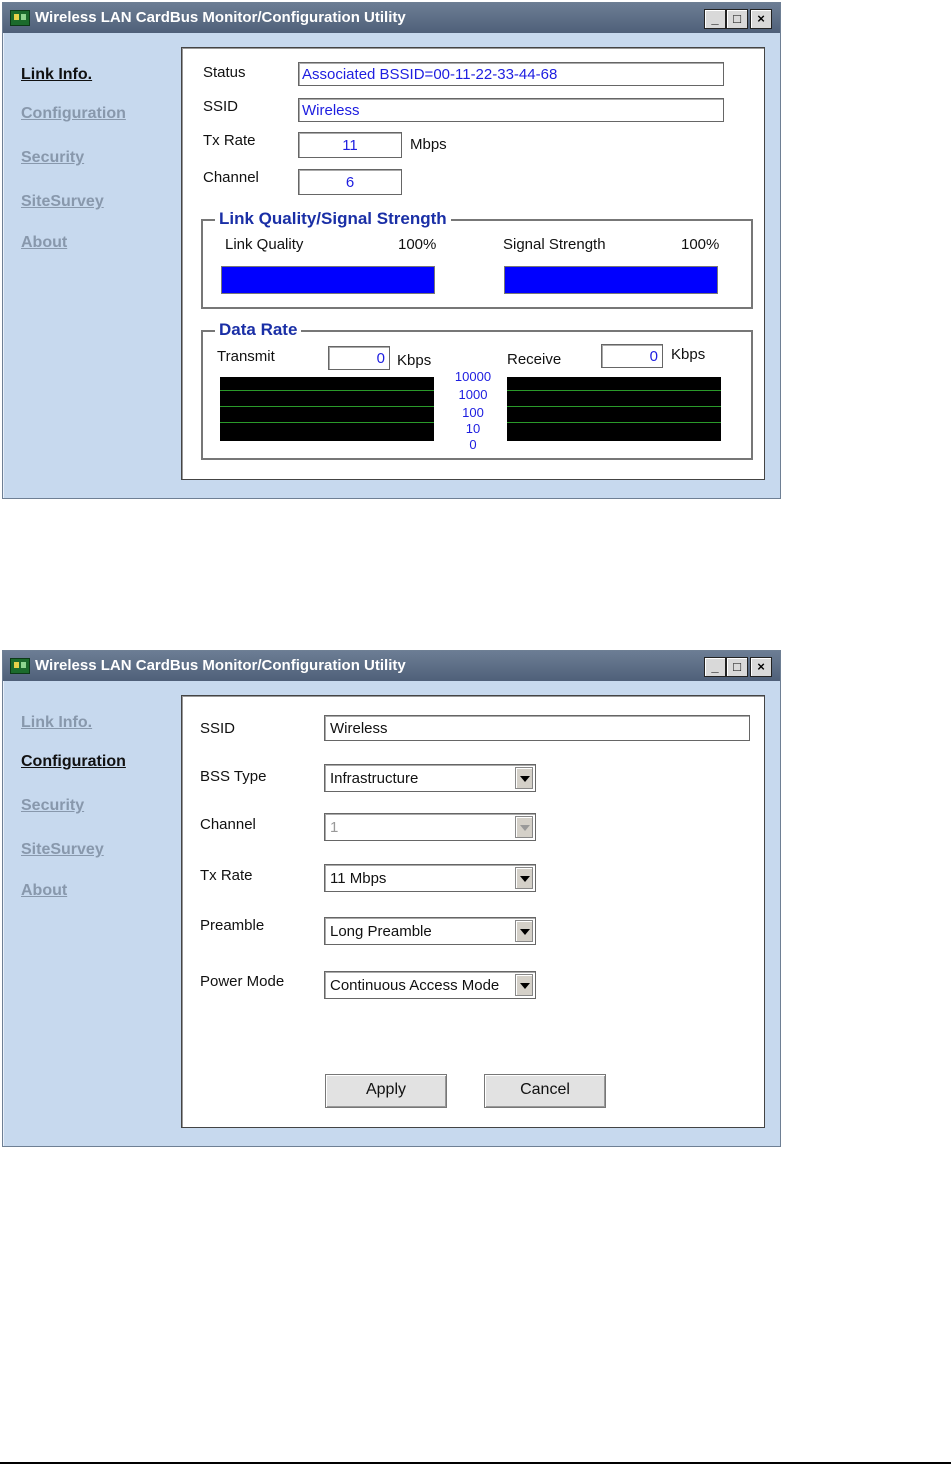 Image resolution: width=951 pixels, height=1466 pixels. What do you see at coordinates (232, 925) in the screenshot?
I see `preamble-label: Preamble` at bounding box center [232, 925].